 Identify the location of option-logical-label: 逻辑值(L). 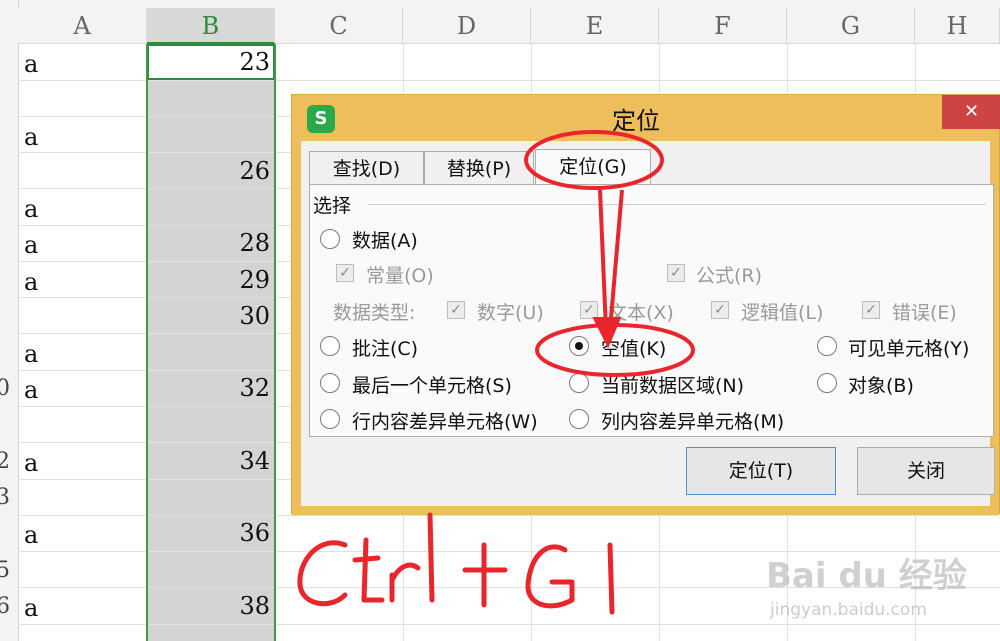
(782, 313).